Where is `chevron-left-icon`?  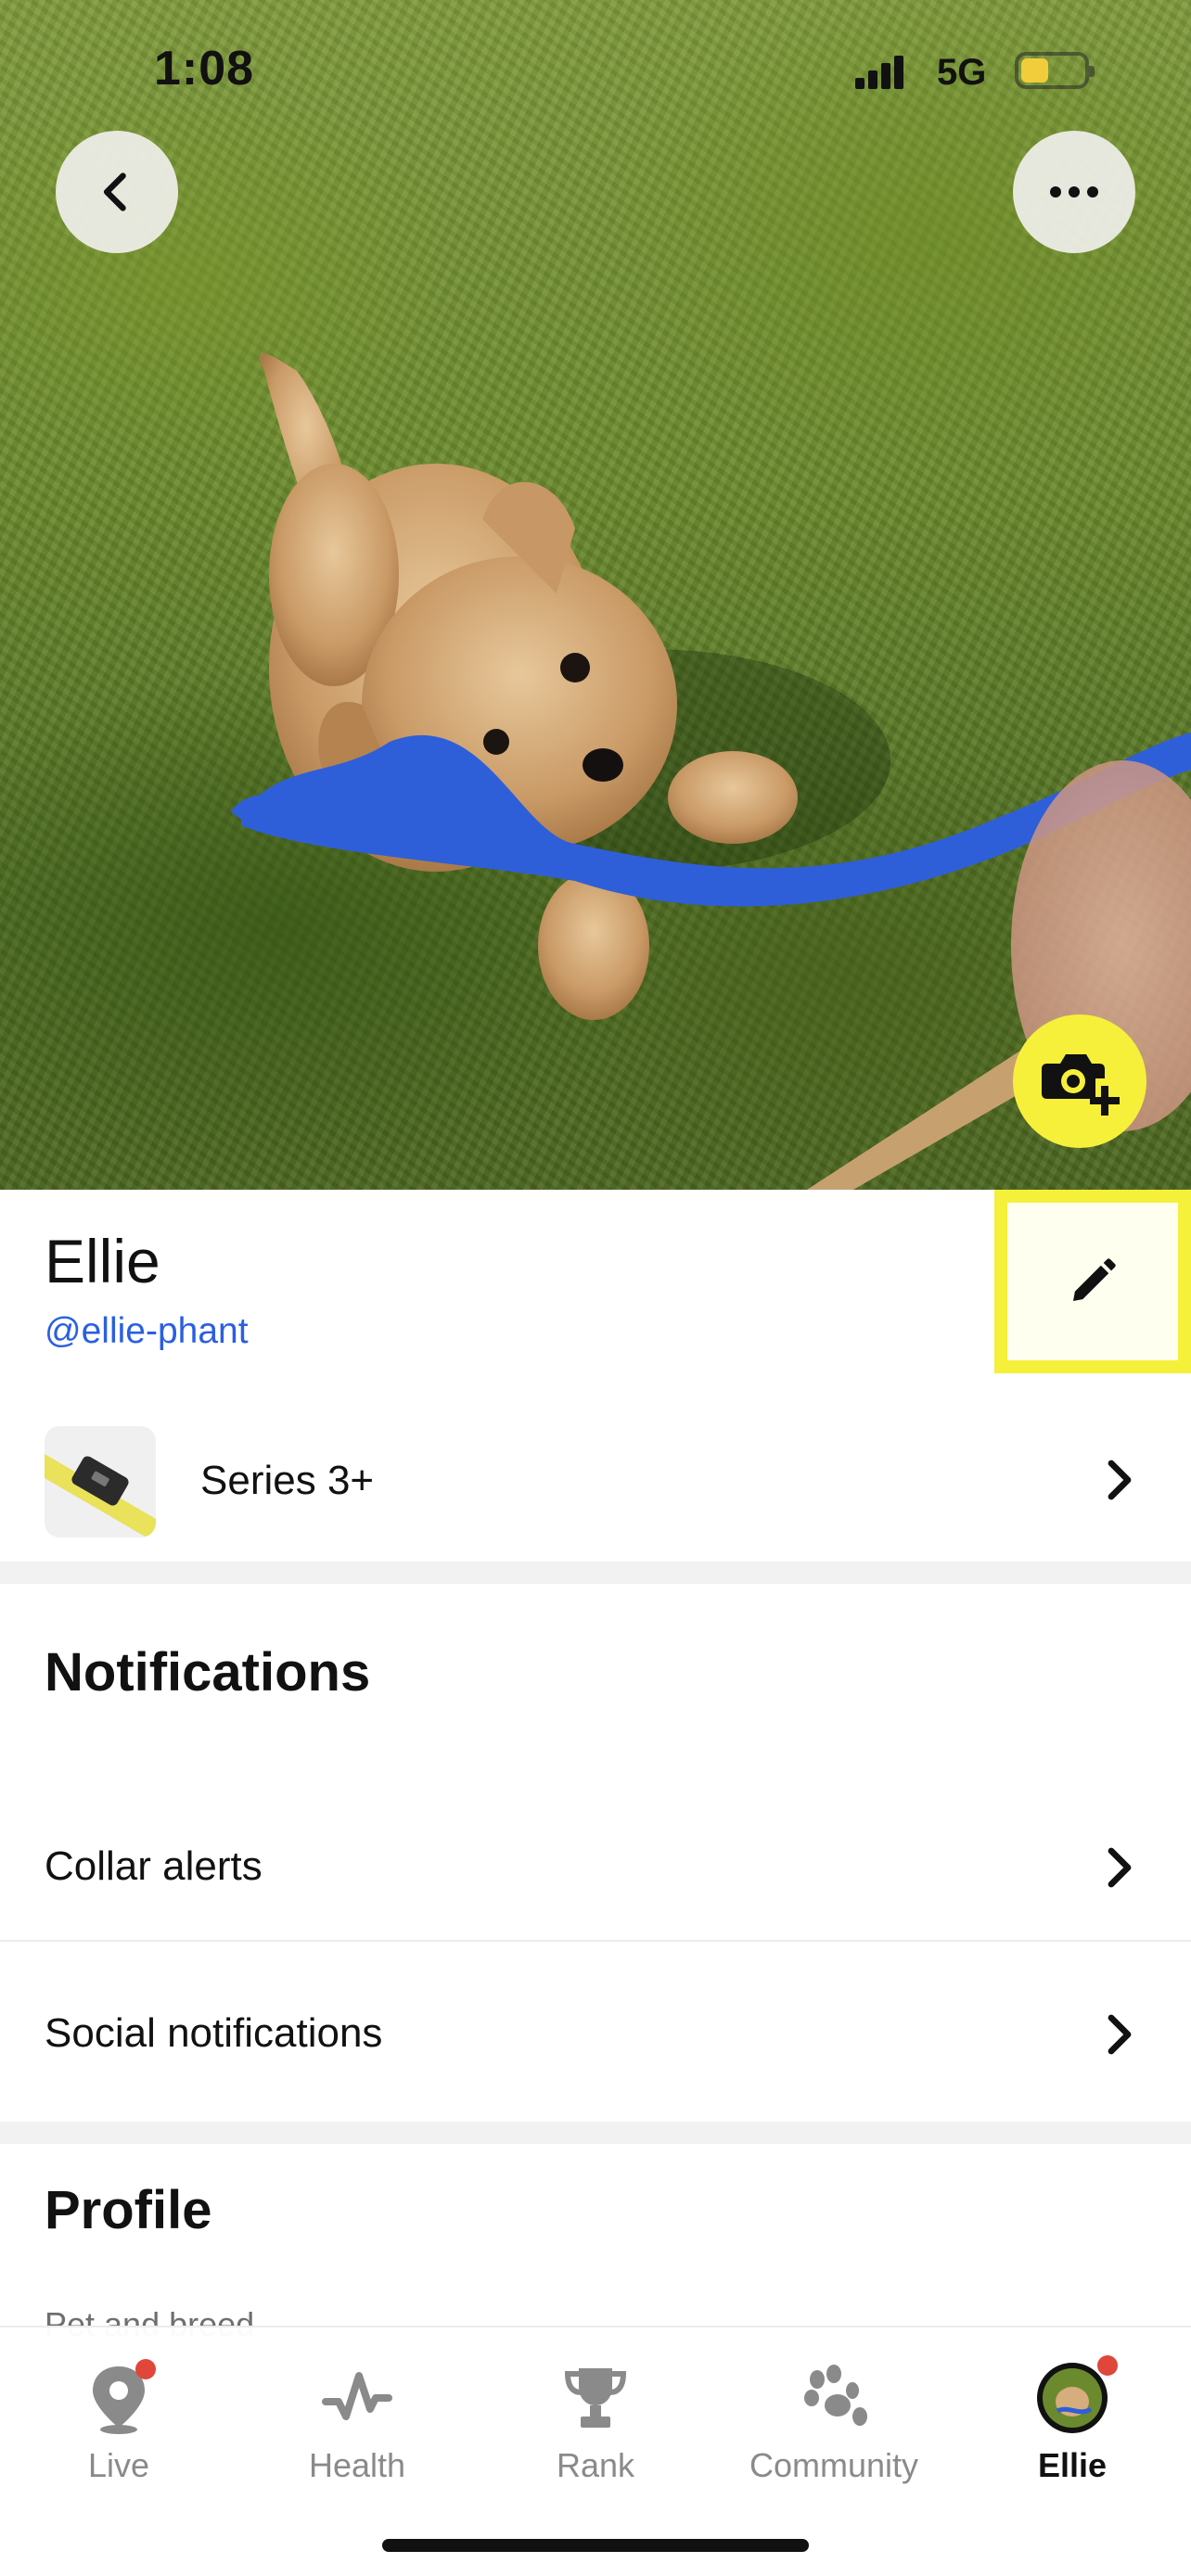 chevron-left-icon is located at coordinates (114, 191).